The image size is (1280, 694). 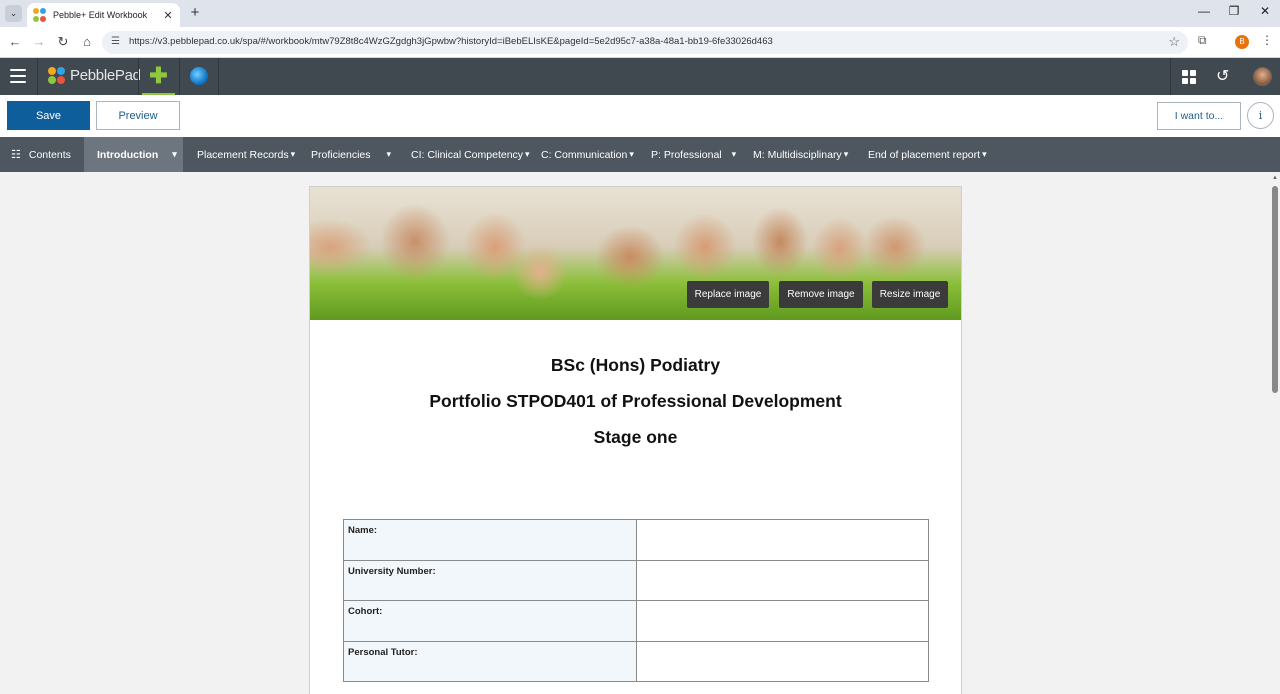 I want to click on action-bar: Save Preview I want to... i, so click(x=640, y=116).